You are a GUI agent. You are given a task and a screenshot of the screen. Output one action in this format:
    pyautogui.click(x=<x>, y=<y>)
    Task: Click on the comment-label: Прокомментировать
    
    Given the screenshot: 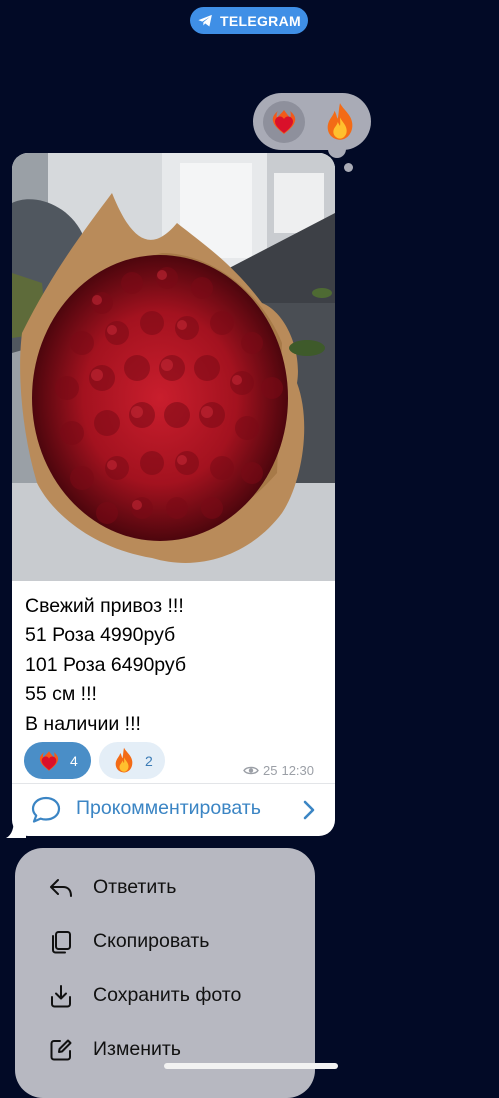 What is the action you would take?
    pyautogui.click(x=168, y=808)
    